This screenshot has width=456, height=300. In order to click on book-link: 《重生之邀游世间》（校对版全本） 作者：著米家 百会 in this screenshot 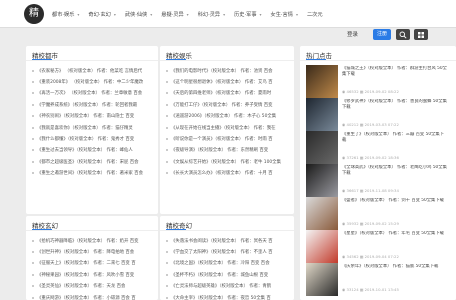, I will do `click(90, 173)`.